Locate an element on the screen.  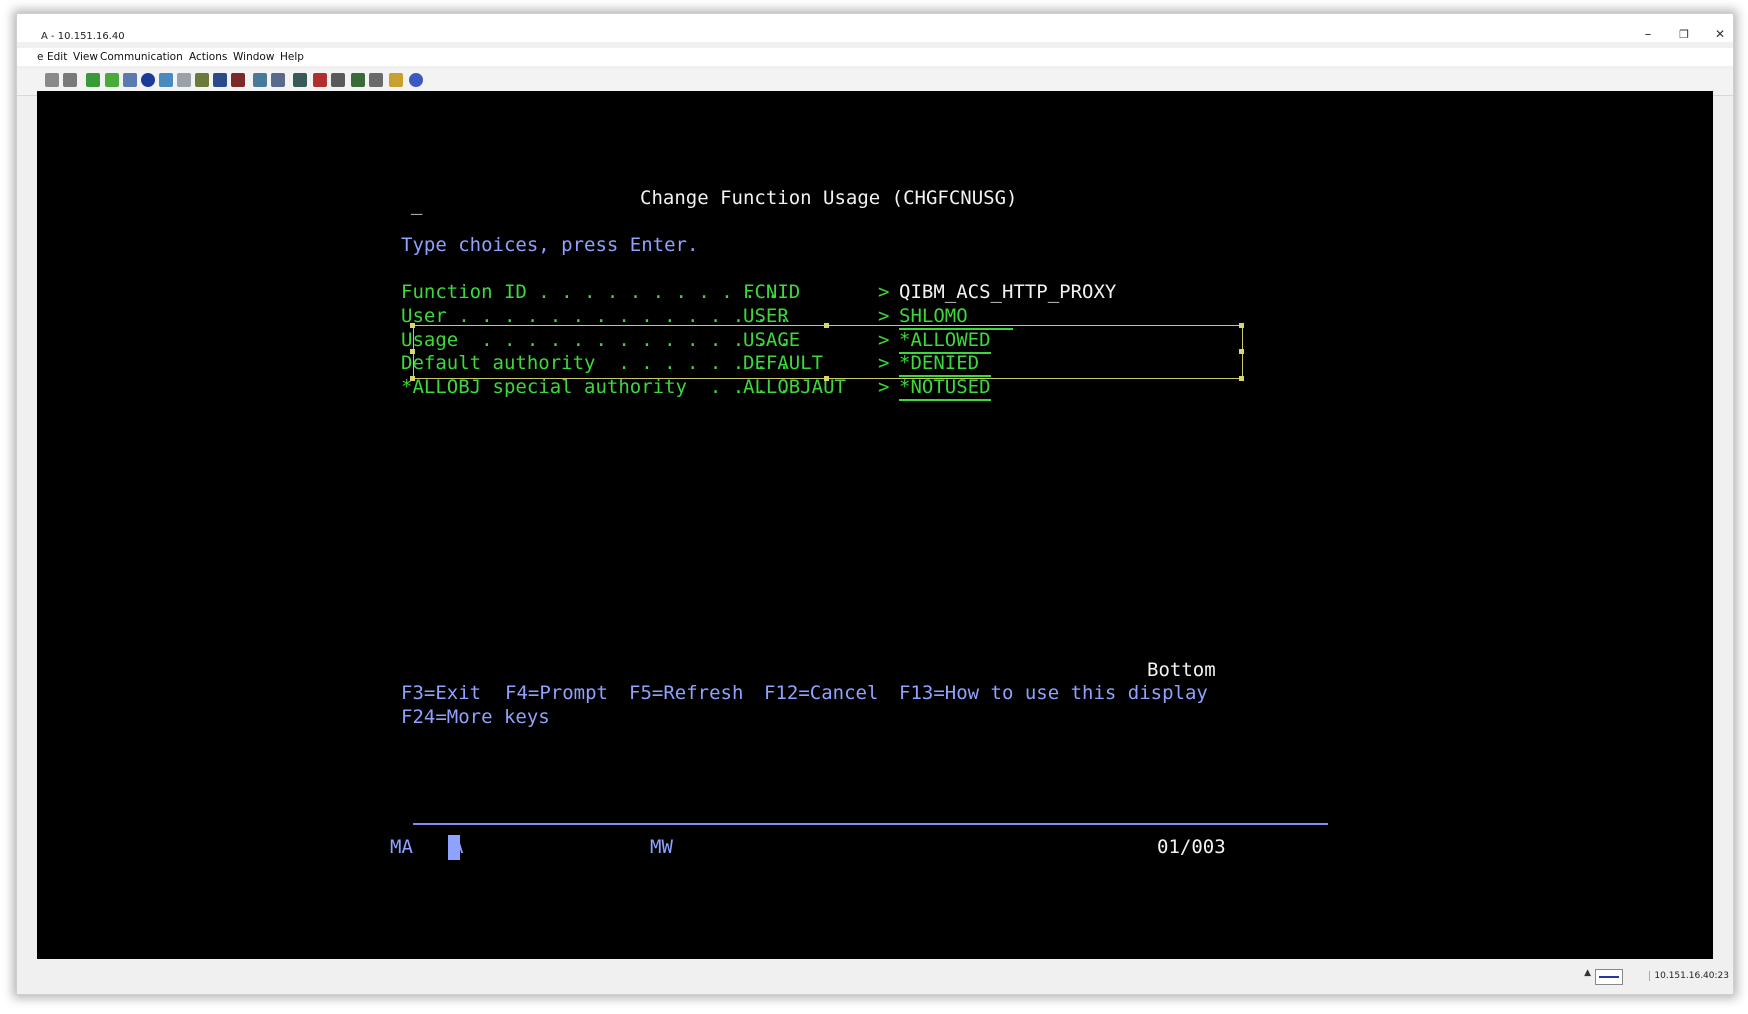
map-icon is located at coordinates (238, 80).